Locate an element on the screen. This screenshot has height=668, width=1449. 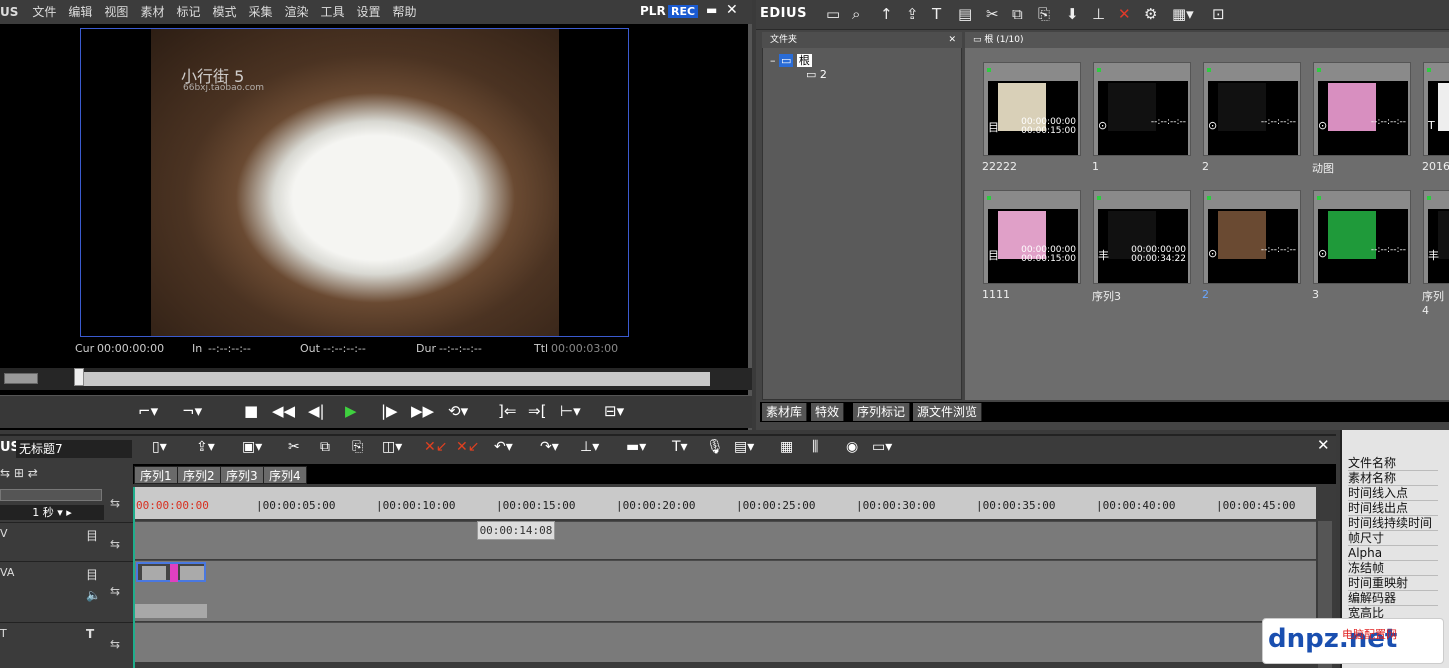
add-to-timeline-icon: ⬇ is located at coordinates (1072, 14).